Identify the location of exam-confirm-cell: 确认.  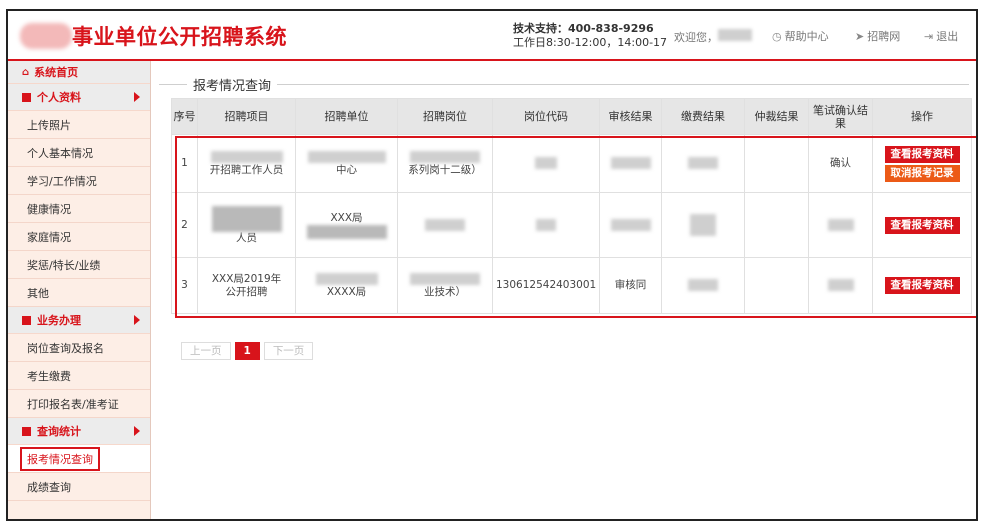
(840, 163).